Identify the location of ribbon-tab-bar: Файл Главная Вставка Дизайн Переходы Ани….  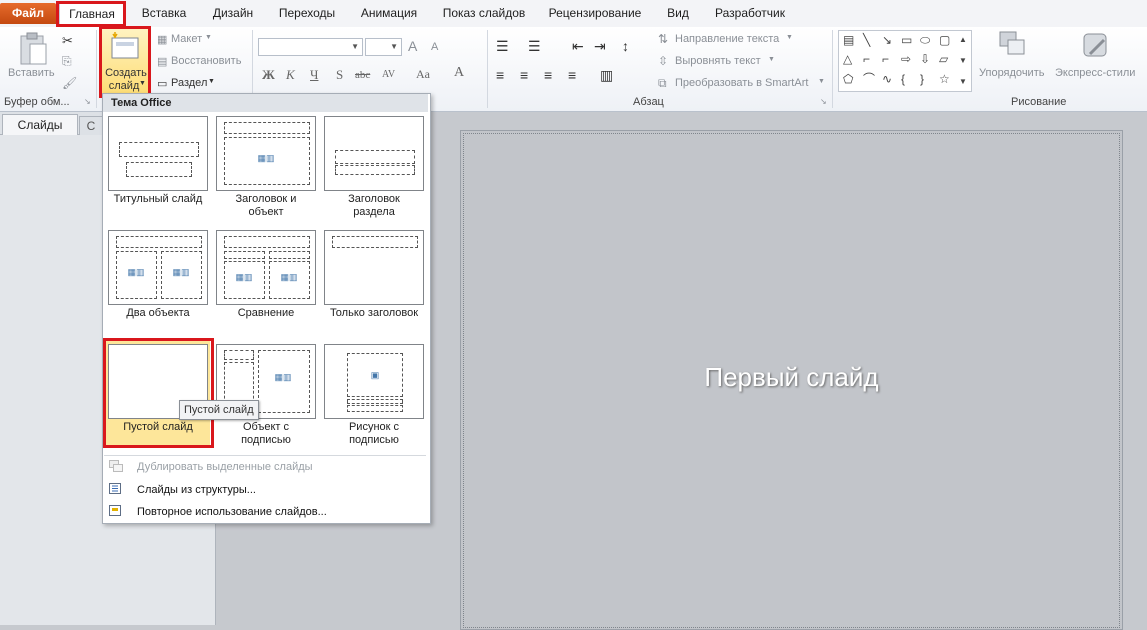
(573, 14).